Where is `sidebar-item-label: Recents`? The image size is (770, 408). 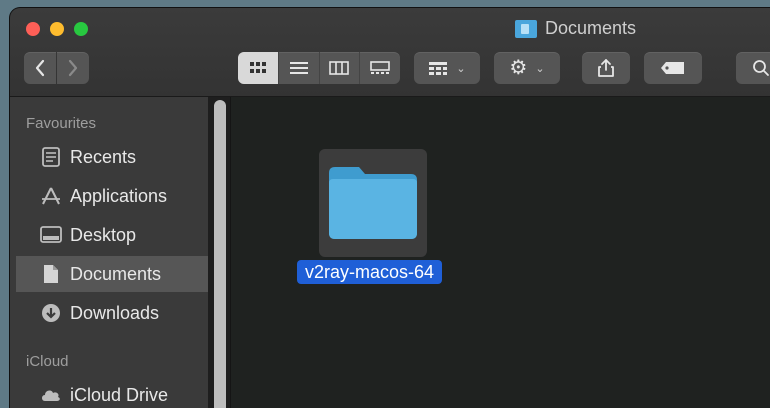
sidebar-item-label: Recents is located at coordinates (103, 156).